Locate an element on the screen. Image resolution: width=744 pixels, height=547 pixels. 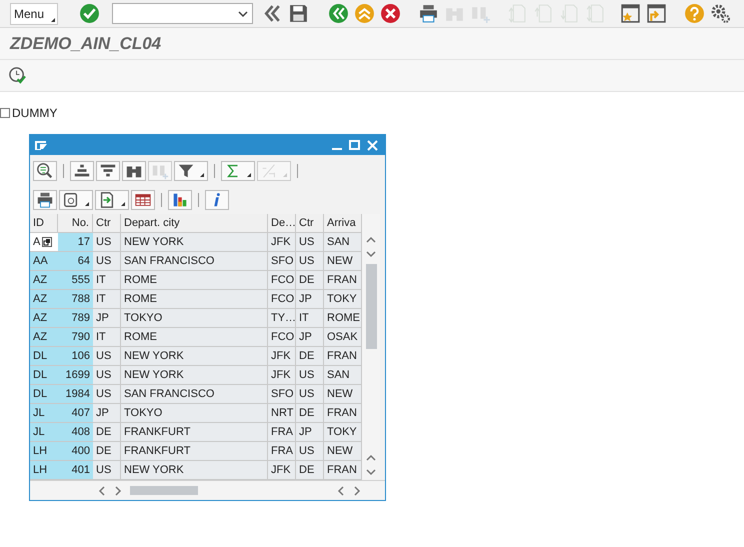
window-title: ZDEMO_AIN_CL04 is located at coordinates (86, 43).